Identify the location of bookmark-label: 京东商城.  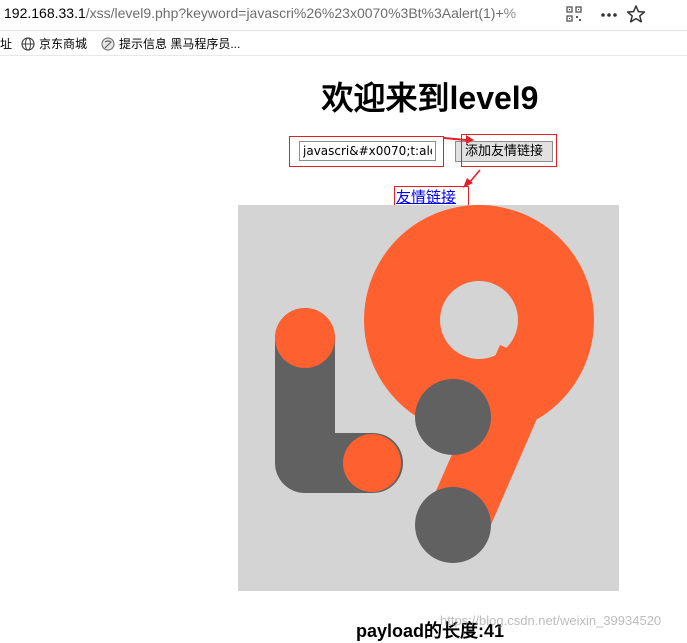
(63, 44).